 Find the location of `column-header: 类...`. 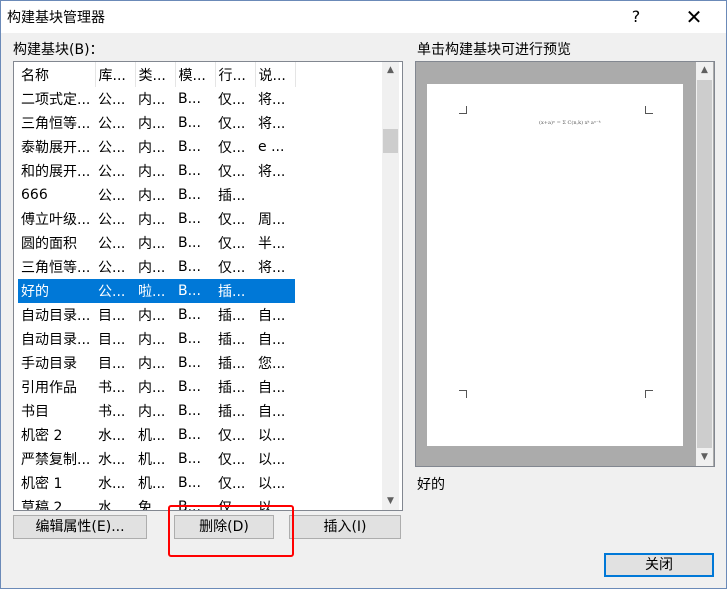

column-header: 类... is located at coordinates (155, 74).